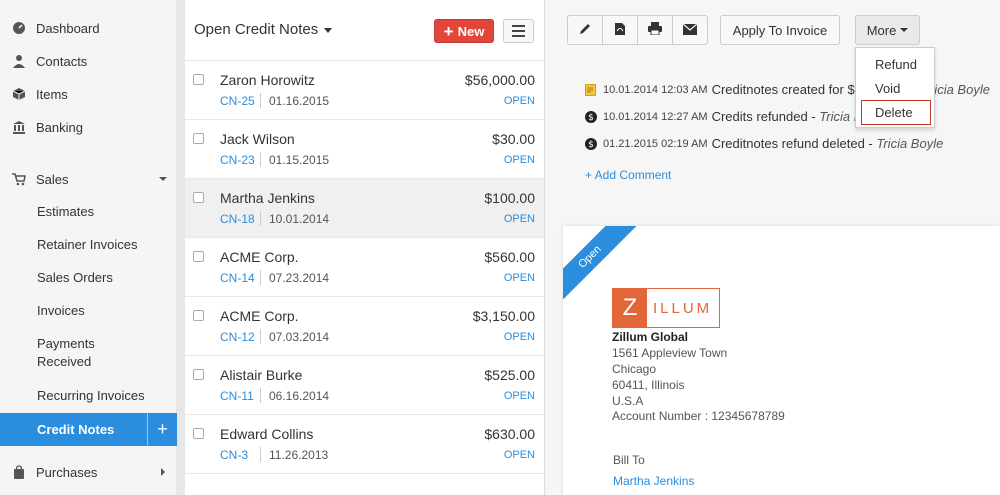  Describe the element at coordinates (364, 444) in the screenshot. I see `credit-note-row: Edward Collins CN-3 11.26.2013 $630.00 OPEN` at that location.